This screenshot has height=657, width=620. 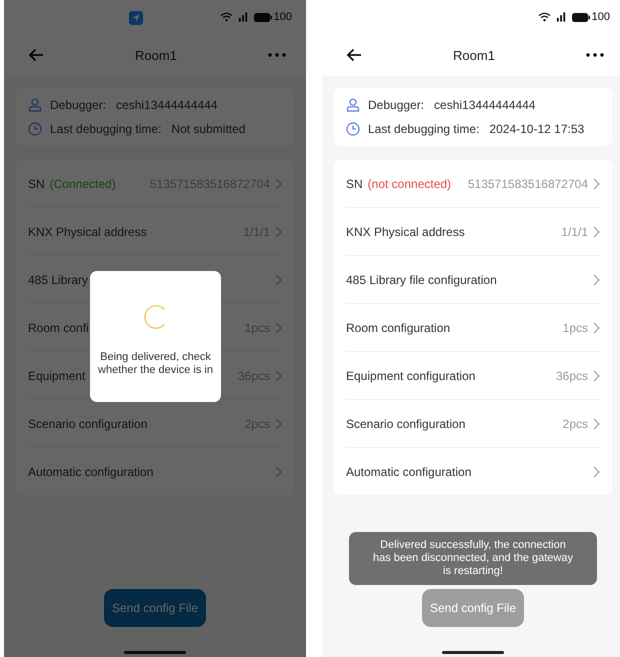 What do you see at coordinates (354, 55) in the screenshot?
I see `back-arrow-icon` at bounding box center [354, 55].